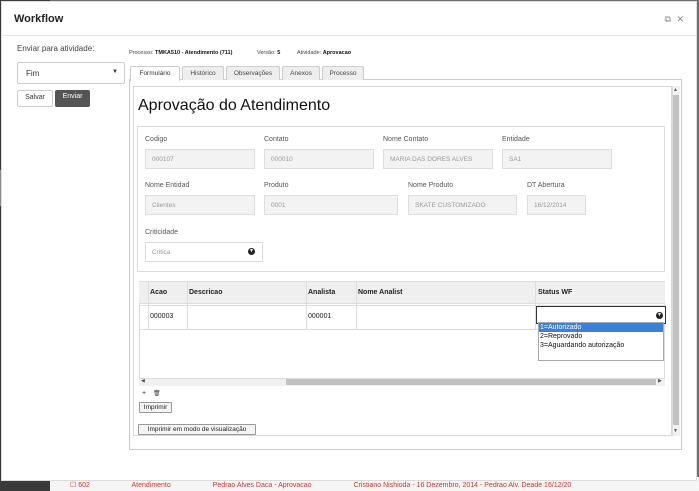 Image resolution: width=699 pixels, height=491 pixels. Describe the element at coordinates (438, 159) in the screenshot. I see `nome-contato-field: MARIA DAS DORES ALVES` at that location.